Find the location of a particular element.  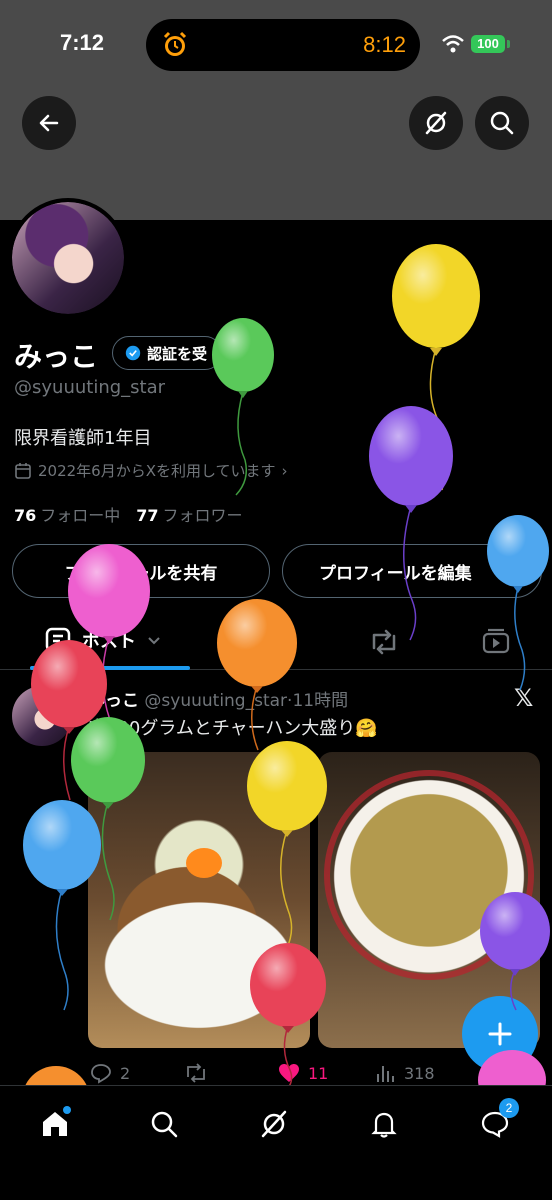

bottom-navigation: 2 is located at coordinates (276, 1142).